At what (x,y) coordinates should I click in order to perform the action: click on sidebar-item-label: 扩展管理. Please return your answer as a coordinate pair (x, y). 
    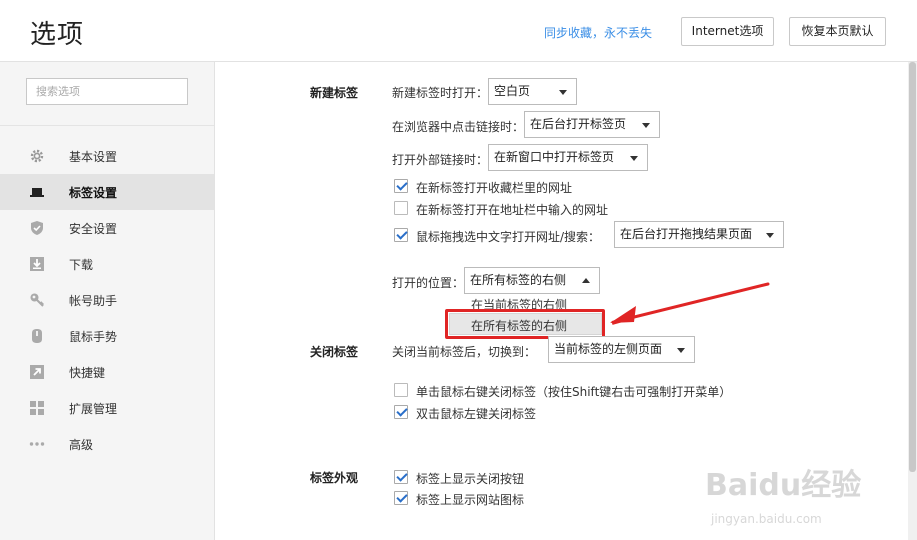
    Looking at the image, I should click on (93, 408).